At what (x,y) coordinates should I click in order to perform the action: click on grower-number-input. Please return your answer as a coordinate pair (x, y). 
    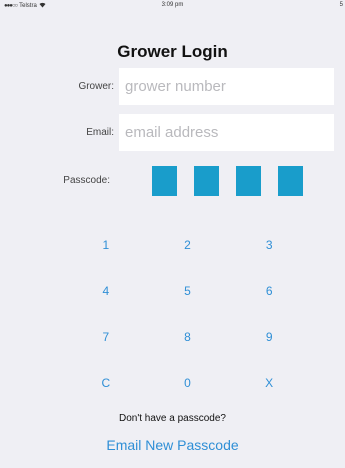
    Looking at the image, I should click on (226, 86).